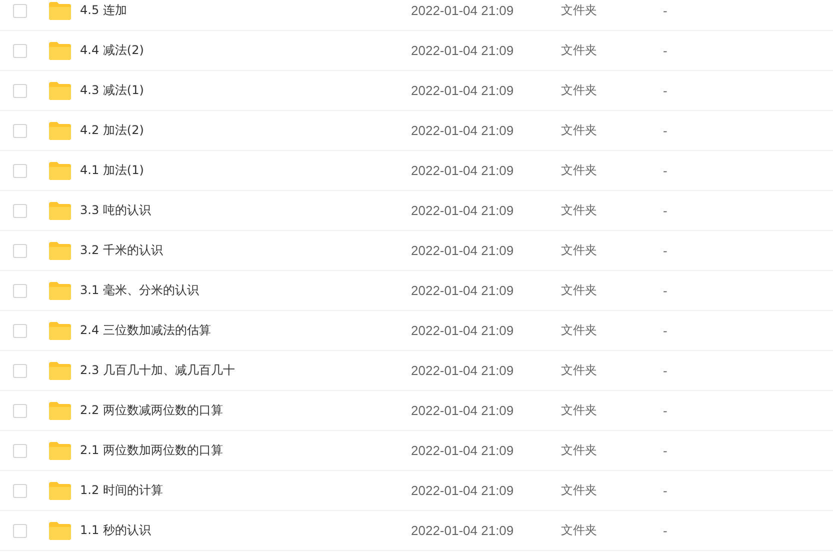 This screenshot has height=554, width=833. Describe the element at coordinates (245, 290) in the screenshot. I see `file-name: 3.1 毫米、分米的认识` at that location.